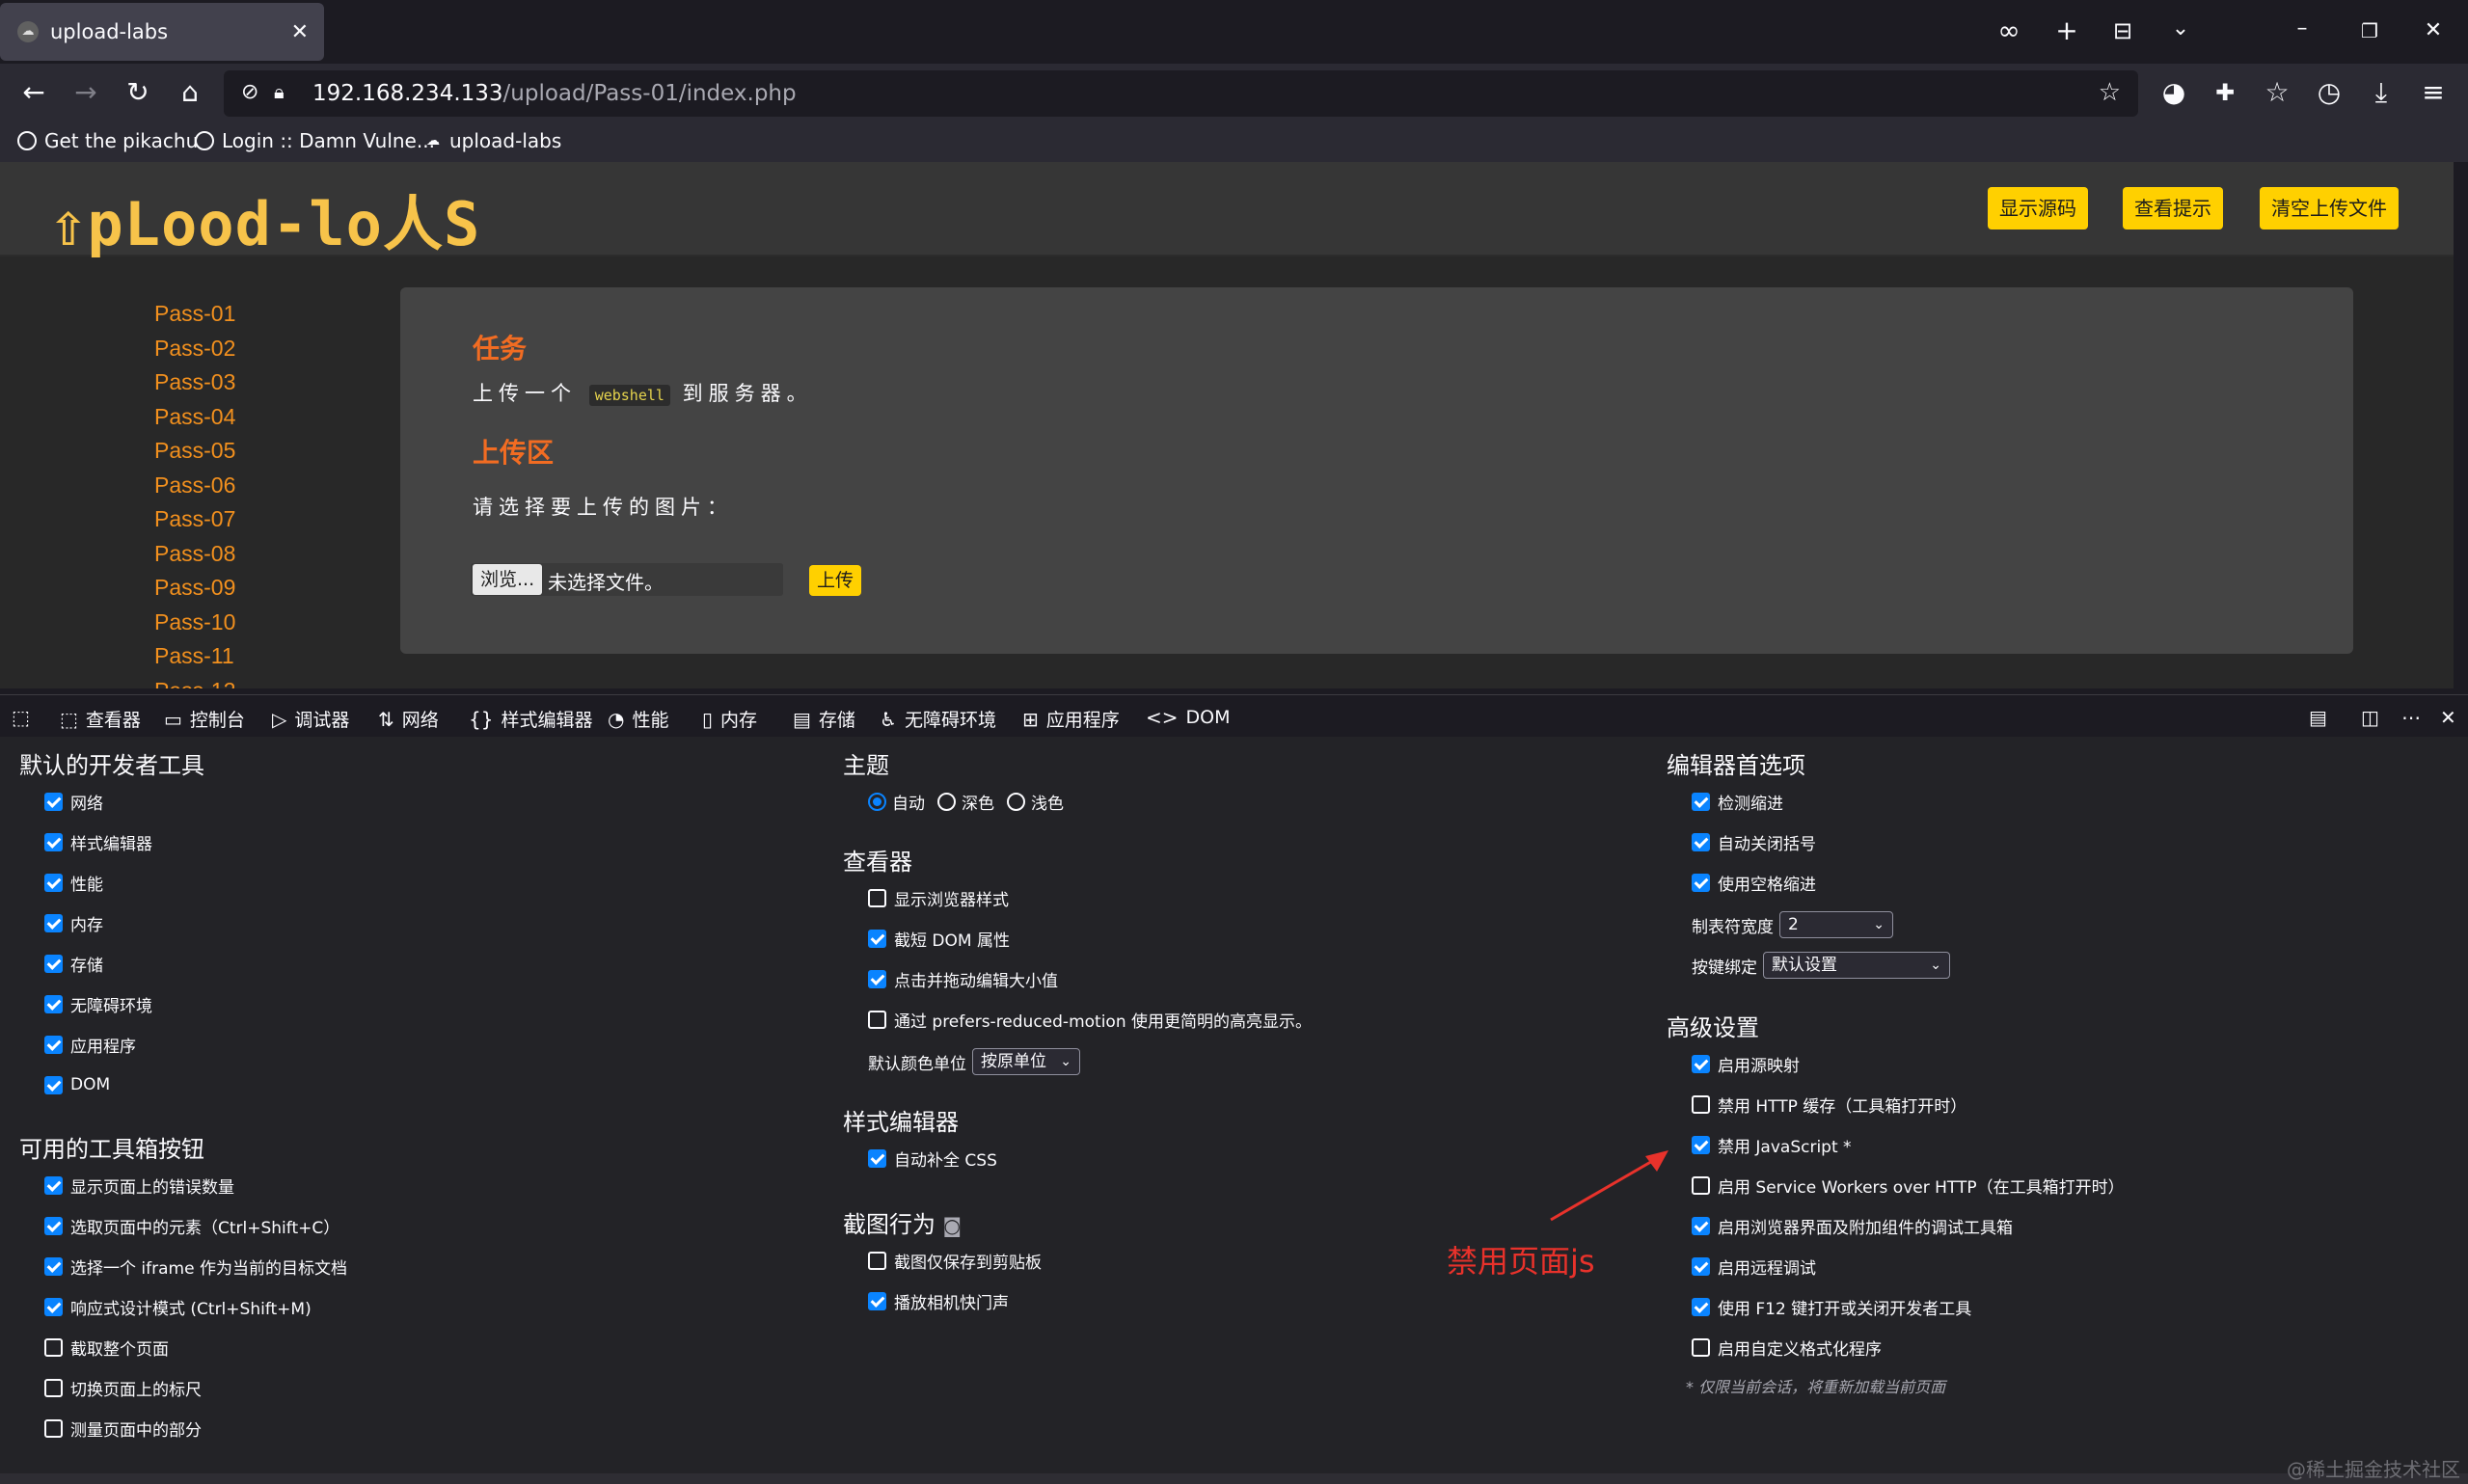  Describe the element at coordinates (835, 580) in the screenshot. I see `upload-button: 上传` at that location.